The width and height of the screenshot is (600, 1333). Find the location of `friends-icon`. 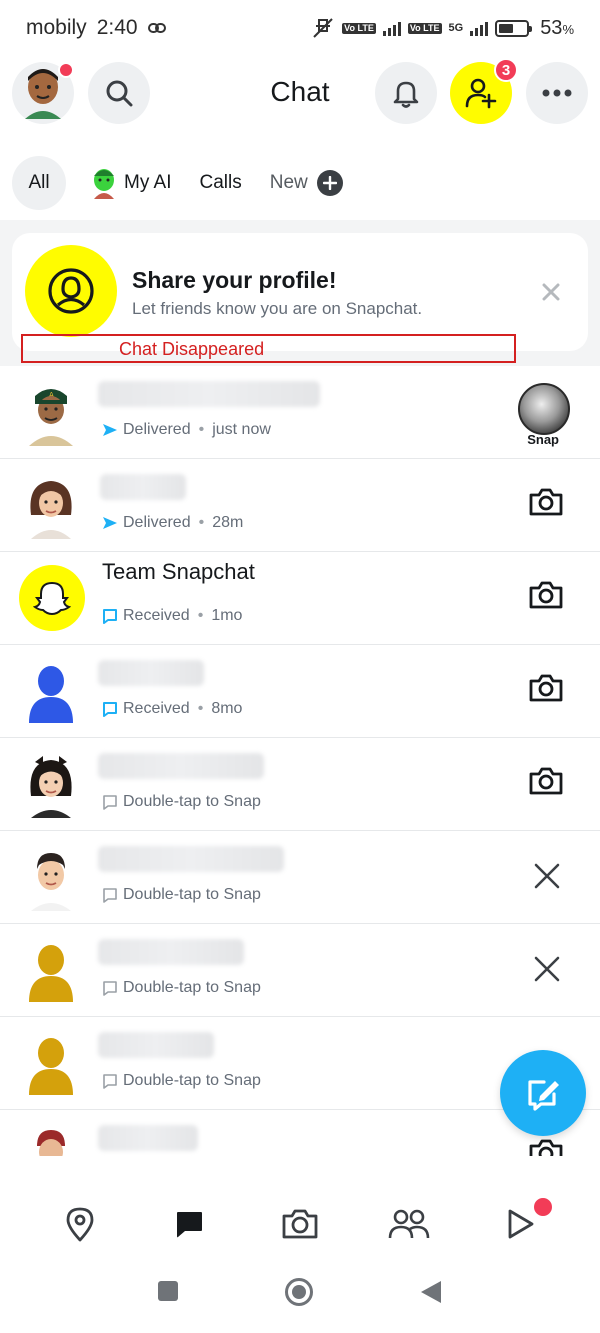

friends-icon is located at coordinates (409, 1224).